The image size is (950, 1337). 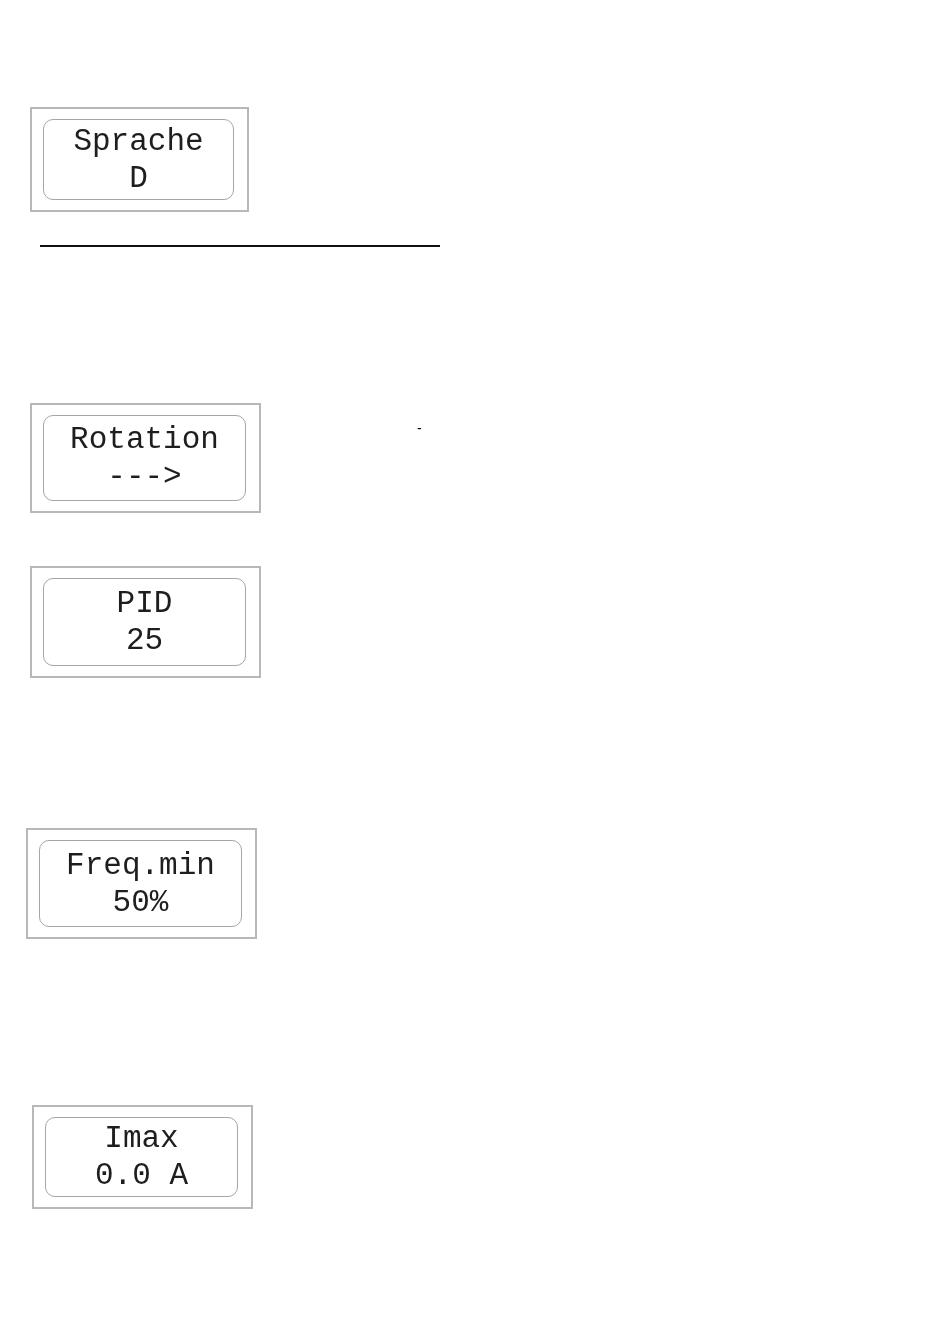 What do you see at coordinates (138, 141) in the screenshot?
I see `display-label: Sprache` at bounding box center [138, 141].